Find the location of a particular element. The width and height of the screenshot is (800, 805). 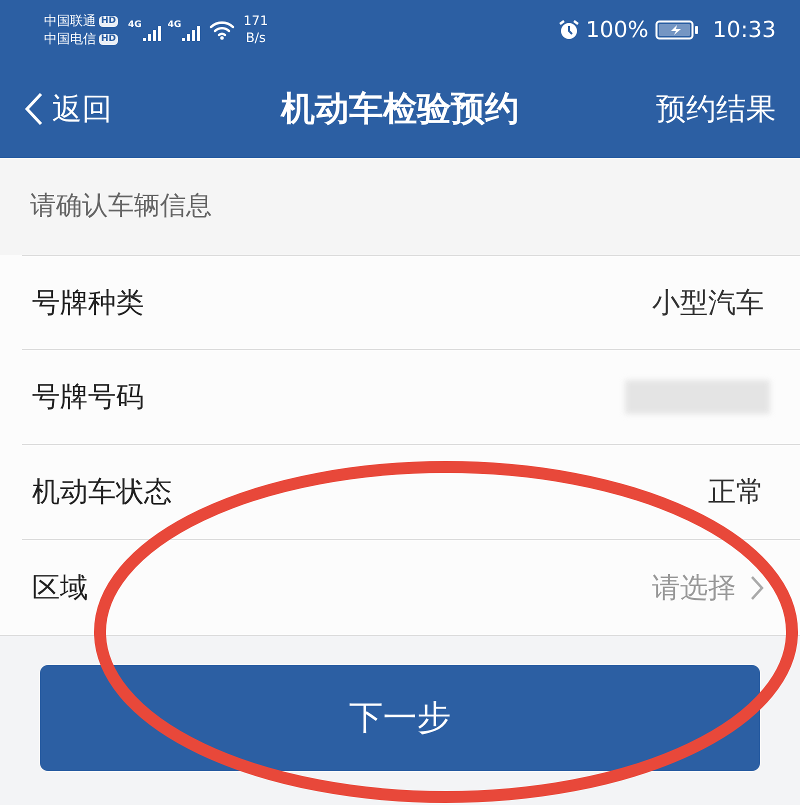

clock-time: 10:33 is located at coordinates (744, 30).